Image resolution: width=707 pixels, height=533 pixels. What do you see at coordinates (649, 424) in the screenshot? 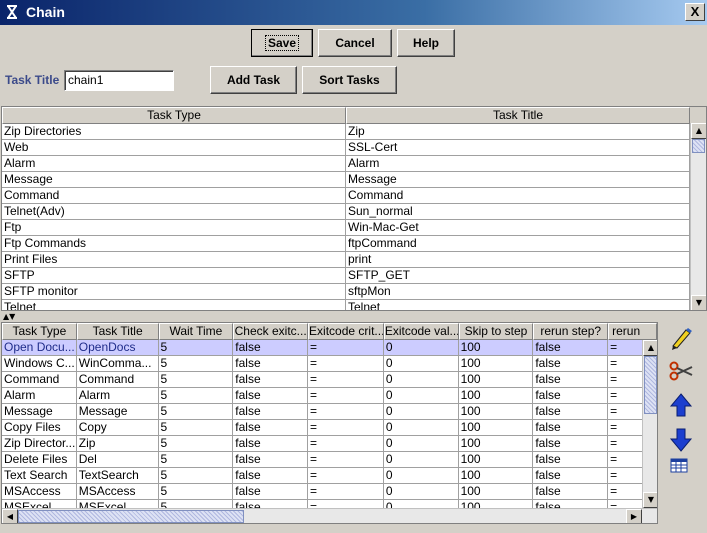
I see `chain-steps-vscrollbar: ▲ ▼` at bounding box center [649, 424].